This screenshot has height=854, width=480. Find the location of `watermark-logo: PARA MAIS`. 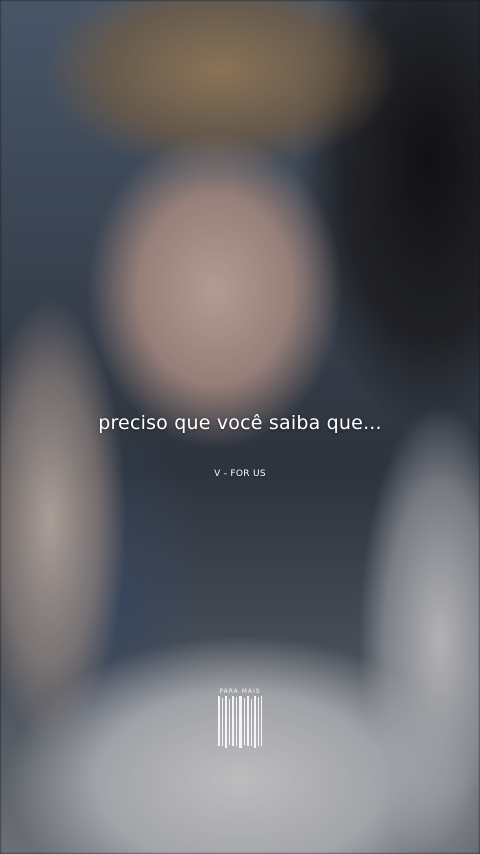

watermark-logo: PARA MAIS is located at coordinates (240, 719).